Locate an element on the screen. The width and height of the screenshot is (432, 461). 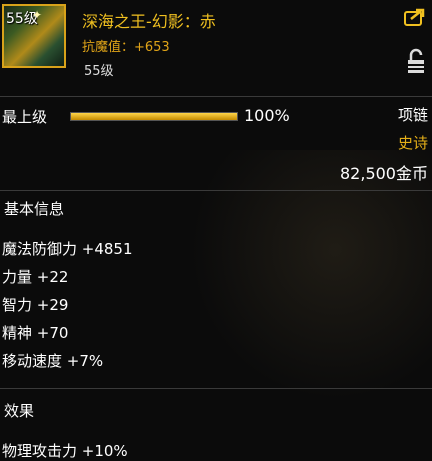
grade-bar-fill is located at coordinates (154, 116).